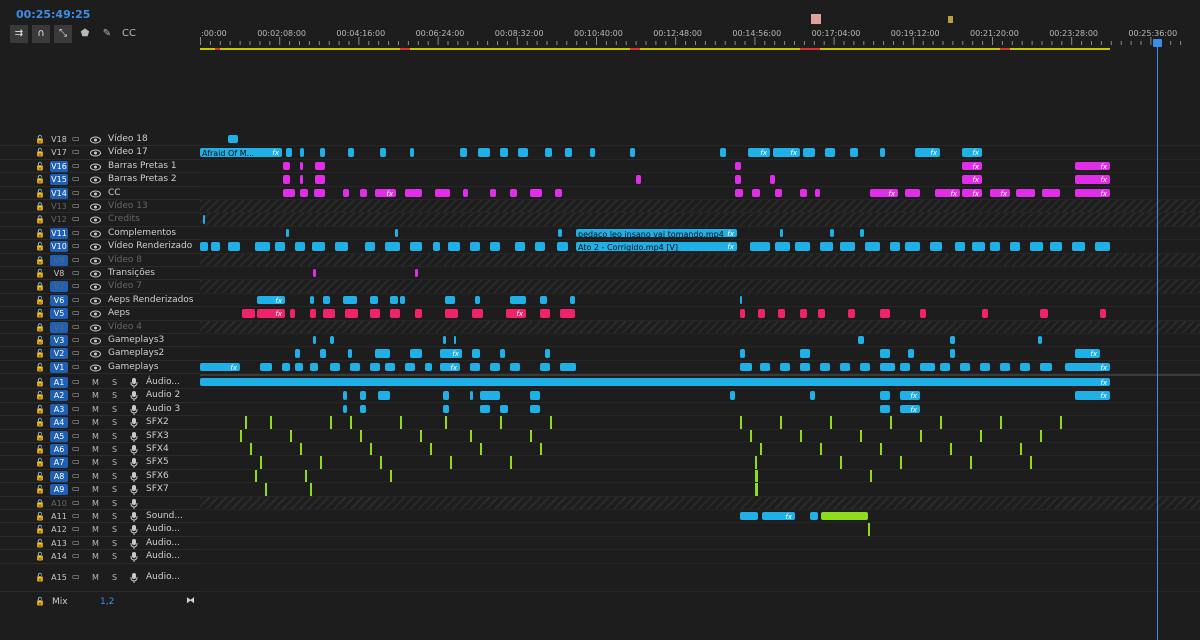  Describe the element at coordinates (656, 246) in the screenshot. I see `video-clip: Ato 2 - Corrigido.mp4 [V] fx` at that location.